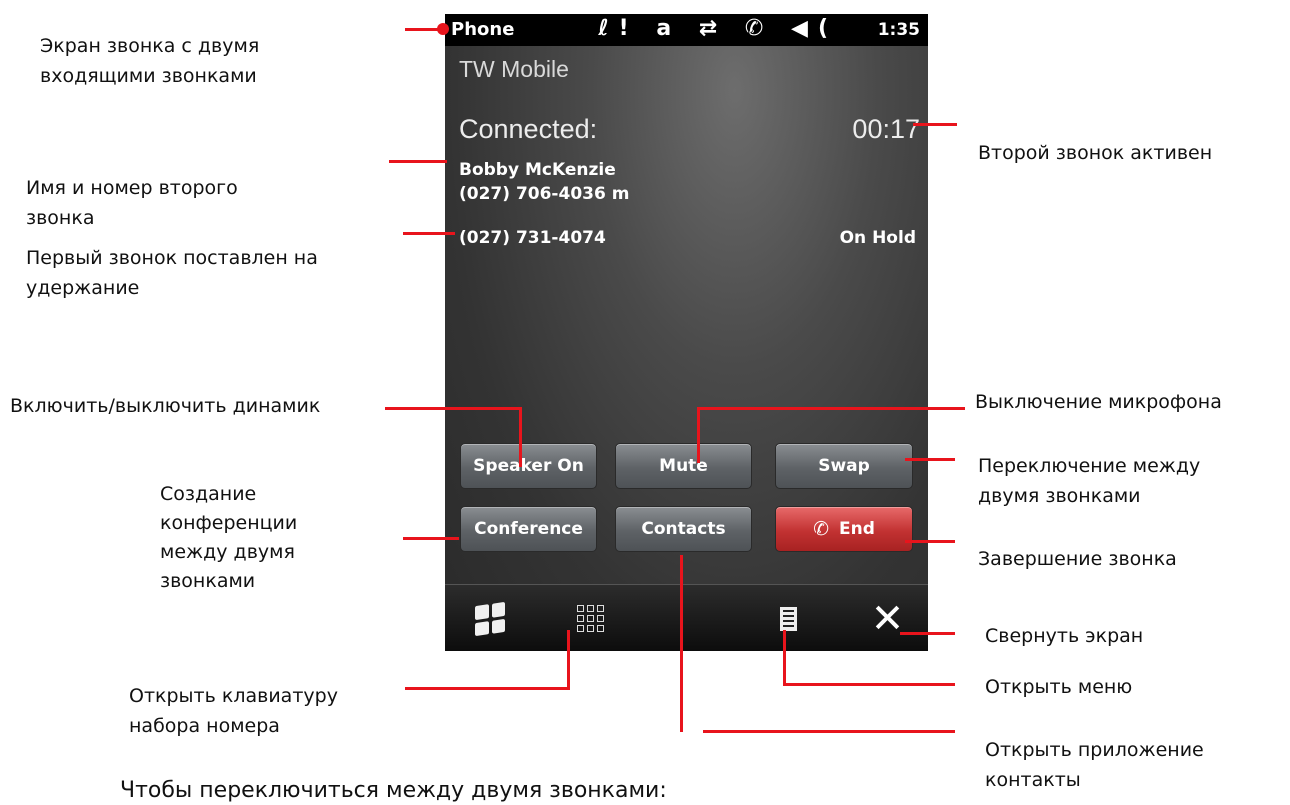 The image size is (1290, 805). I want to click on active-caller-name: Bobby McKenzie, so click(537, 170).